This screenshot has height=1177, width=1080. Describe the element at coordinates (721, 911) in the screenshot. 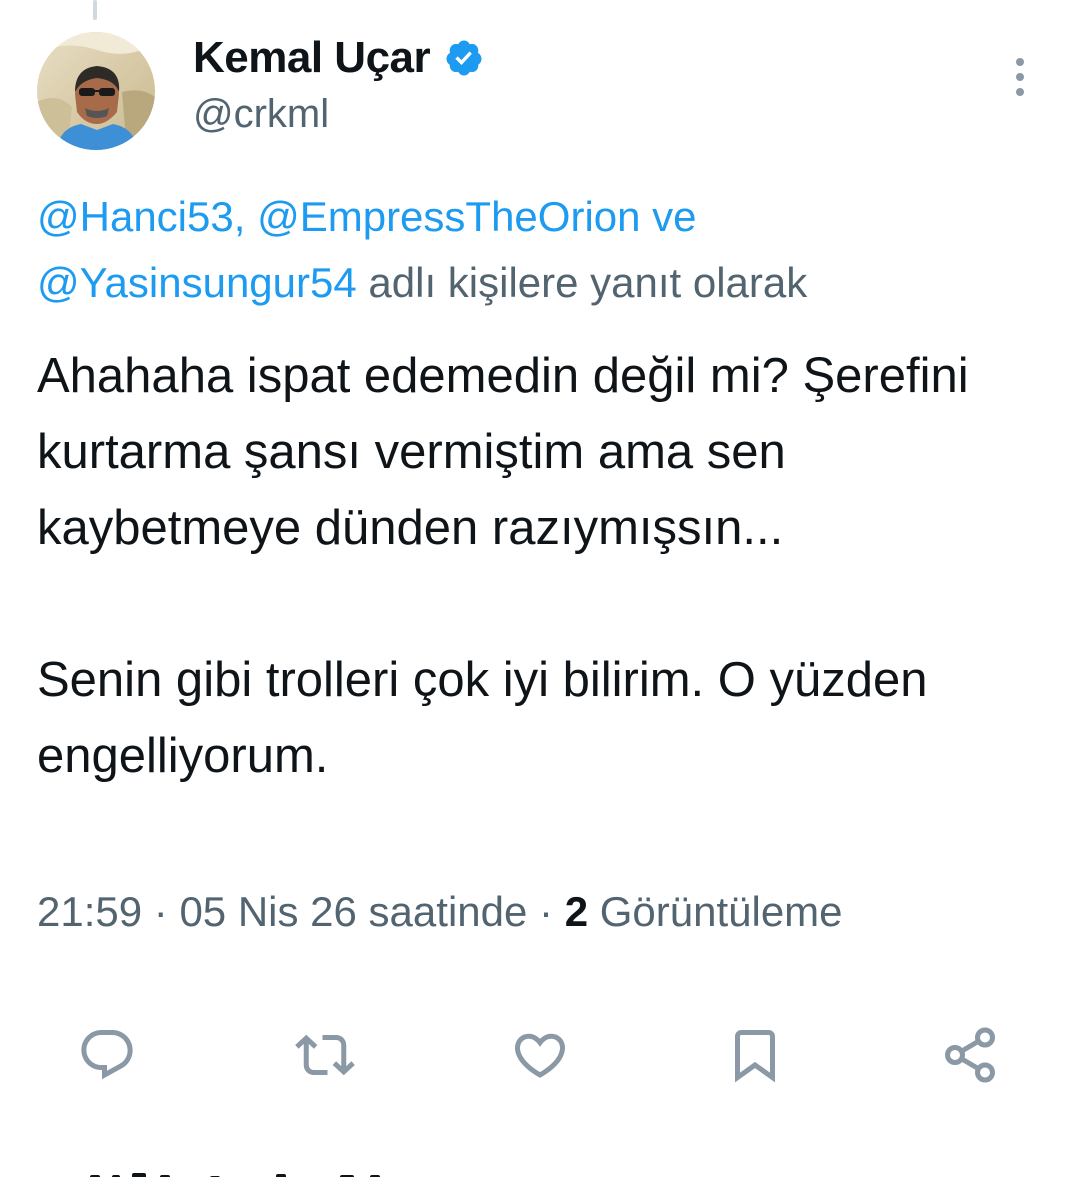

I see `views-label: Görüntüleme` at that location.